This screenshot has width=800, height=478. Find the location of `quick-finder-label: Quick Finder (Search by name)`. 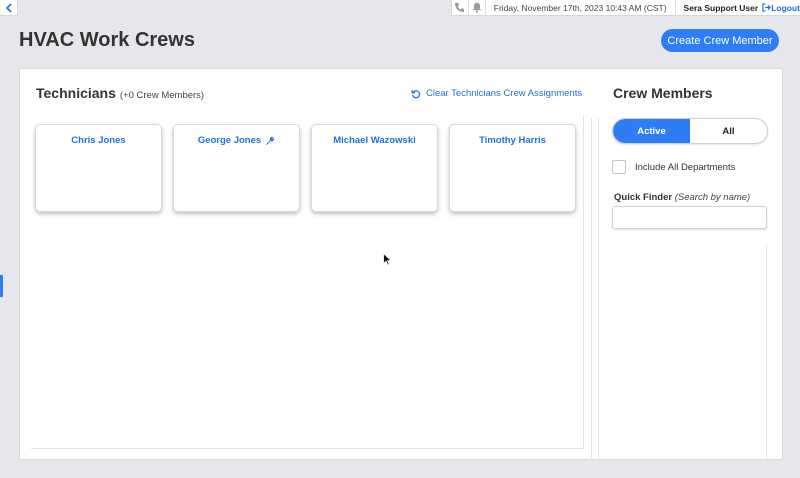

quick-finder-label: Quick Finder (Search by name) is located at coordinates (682, 197).